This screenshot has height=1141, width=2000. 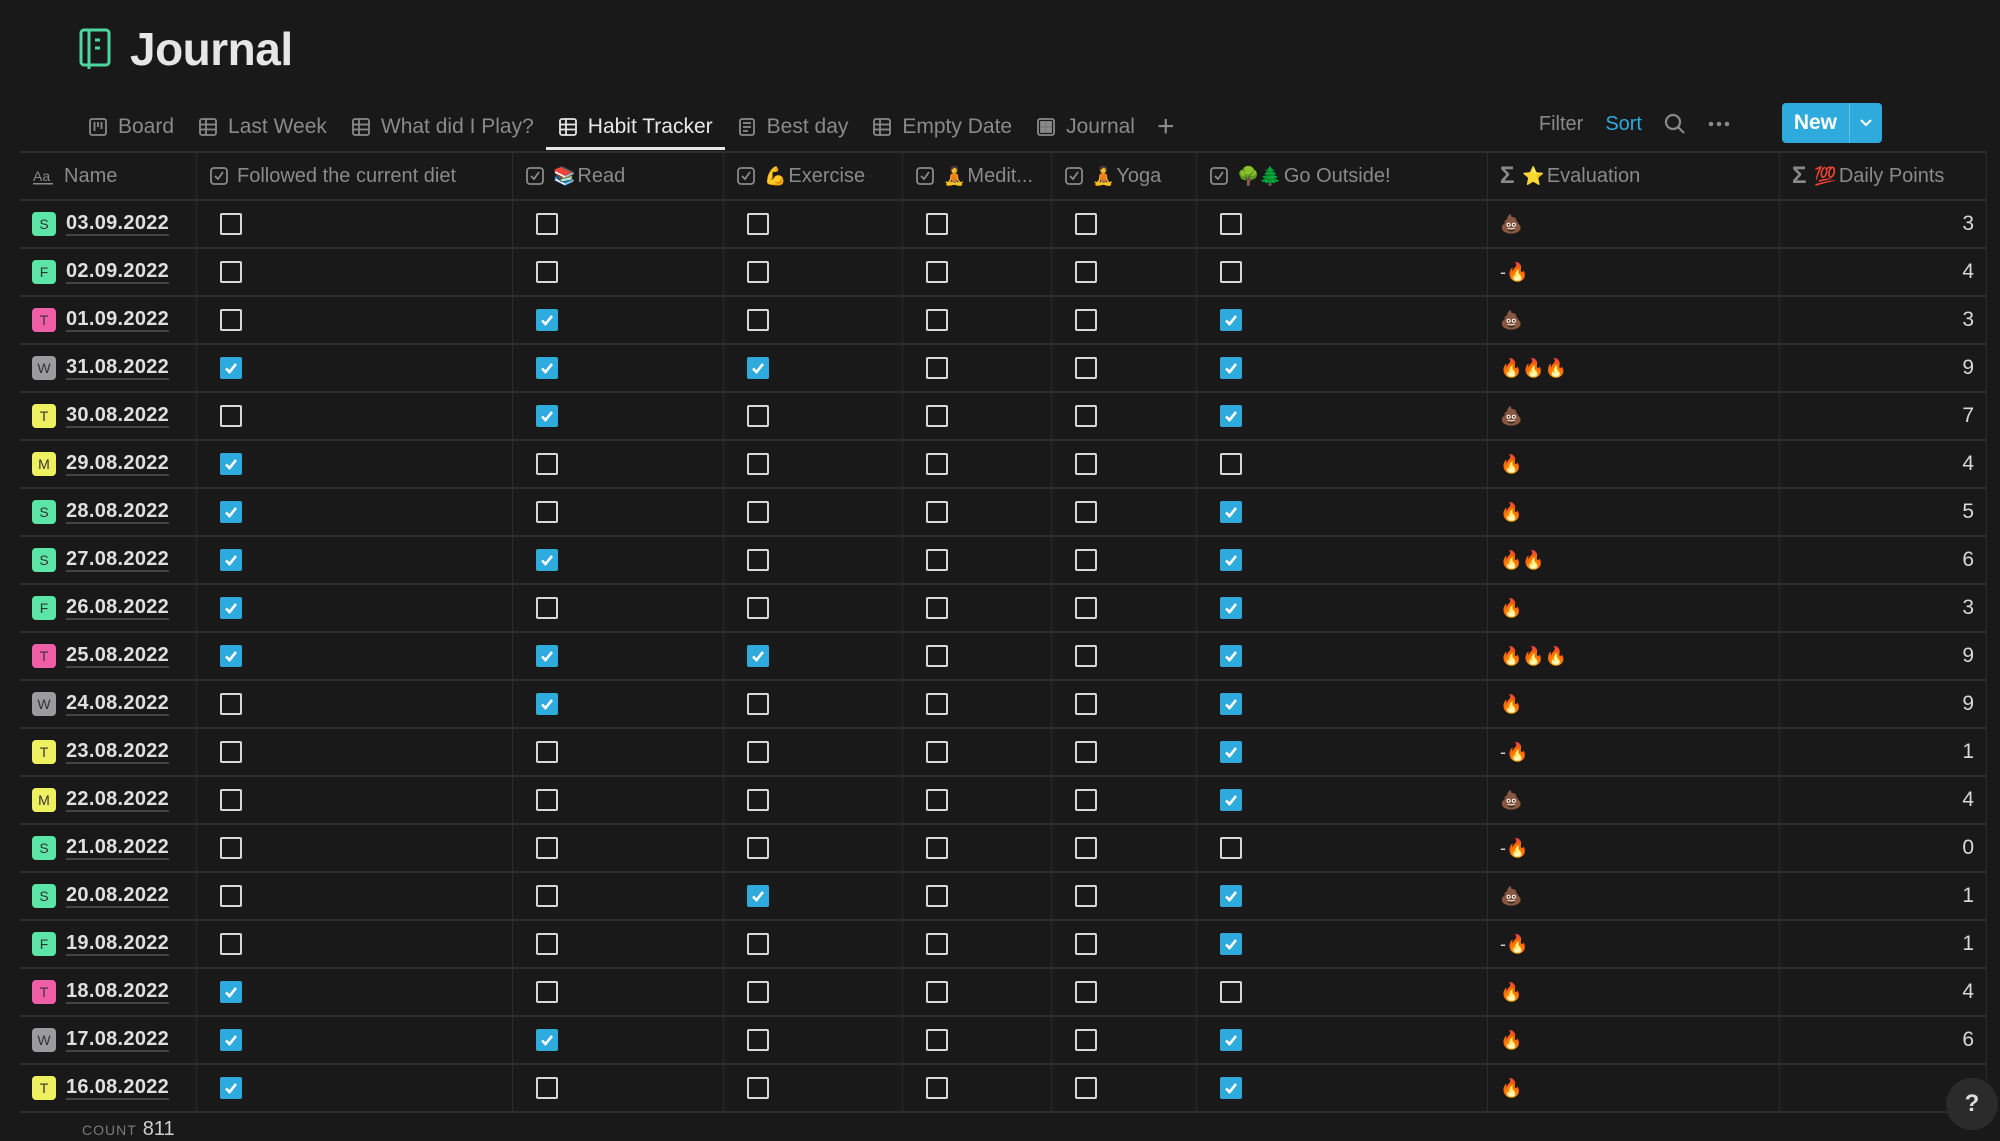 What do you see at coordinates (118, 320) in the screenshot?
I see `entry-title-link: 01.09.2022` at bounding box center [118, 320].